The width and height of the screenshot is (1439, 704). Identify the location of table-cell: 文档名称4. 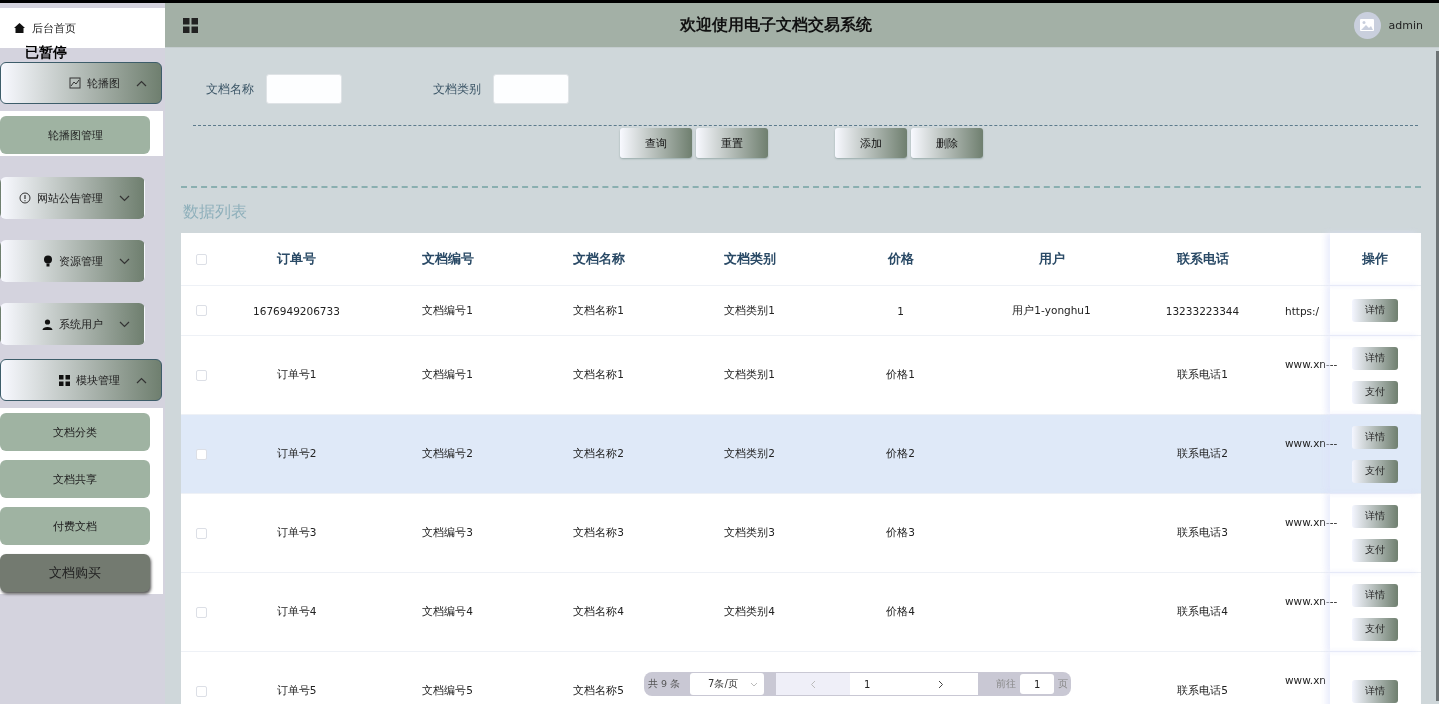
(598, 612).